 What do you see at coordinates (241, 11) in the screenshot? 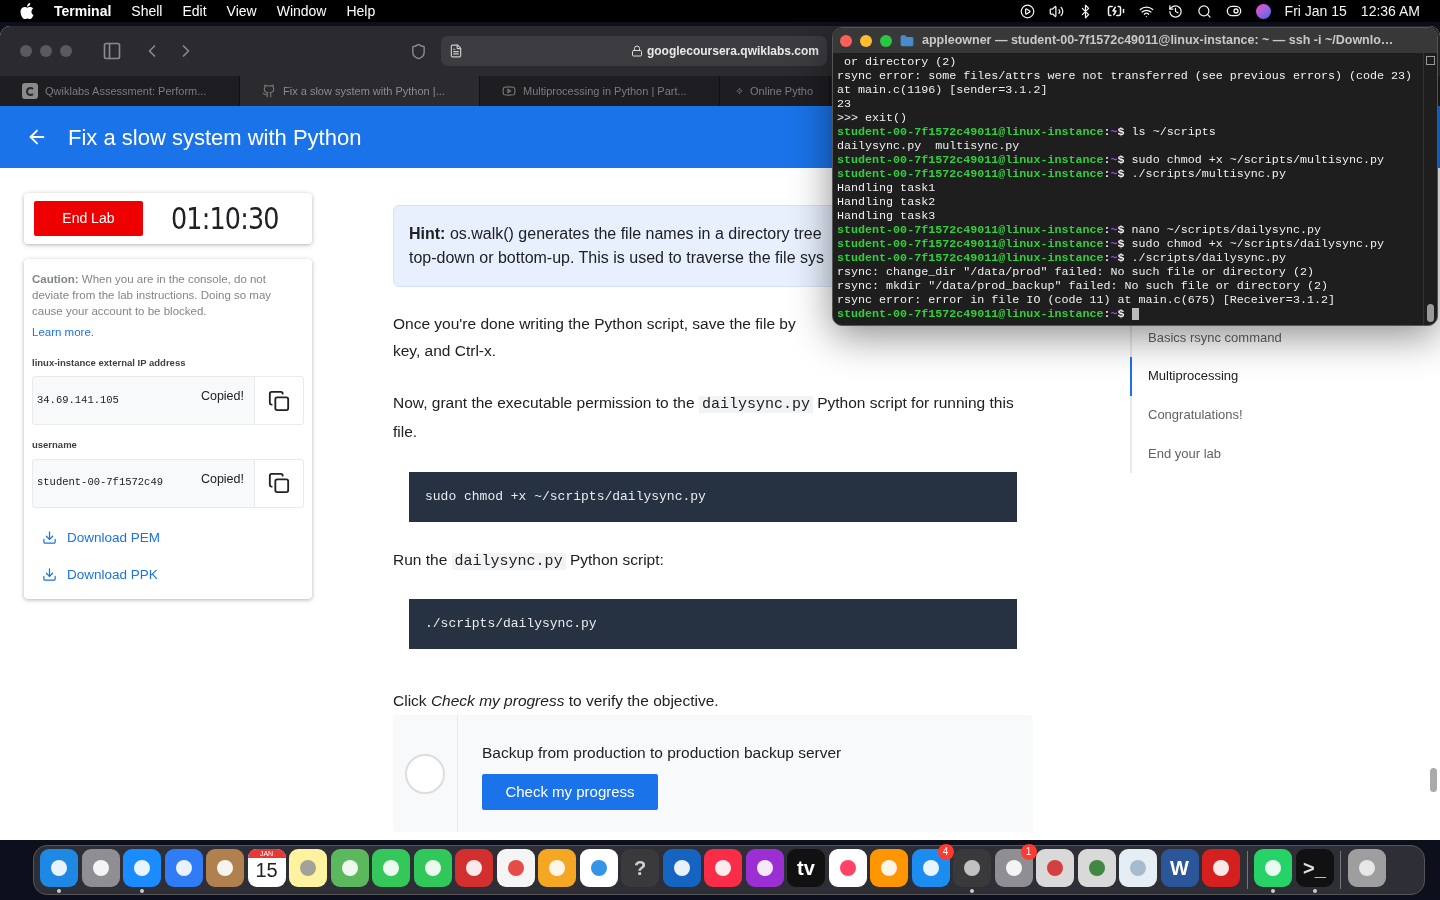
I see `menu-item: View` at bounding box center [241, 11].